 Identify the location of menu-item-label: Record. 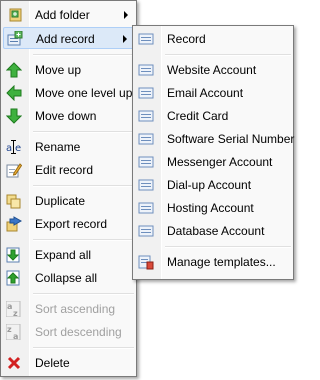
(186, 39).